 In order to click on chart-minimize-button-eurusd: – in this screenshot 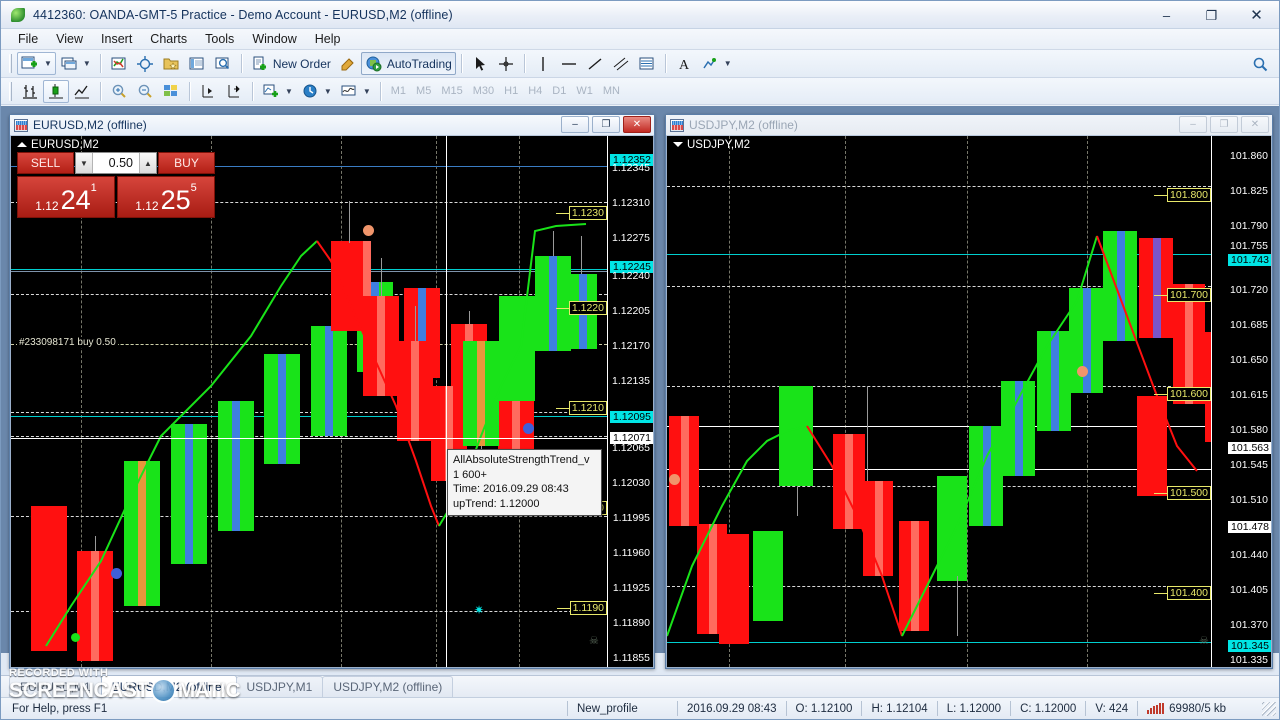, I will do `click(575, 124)`.